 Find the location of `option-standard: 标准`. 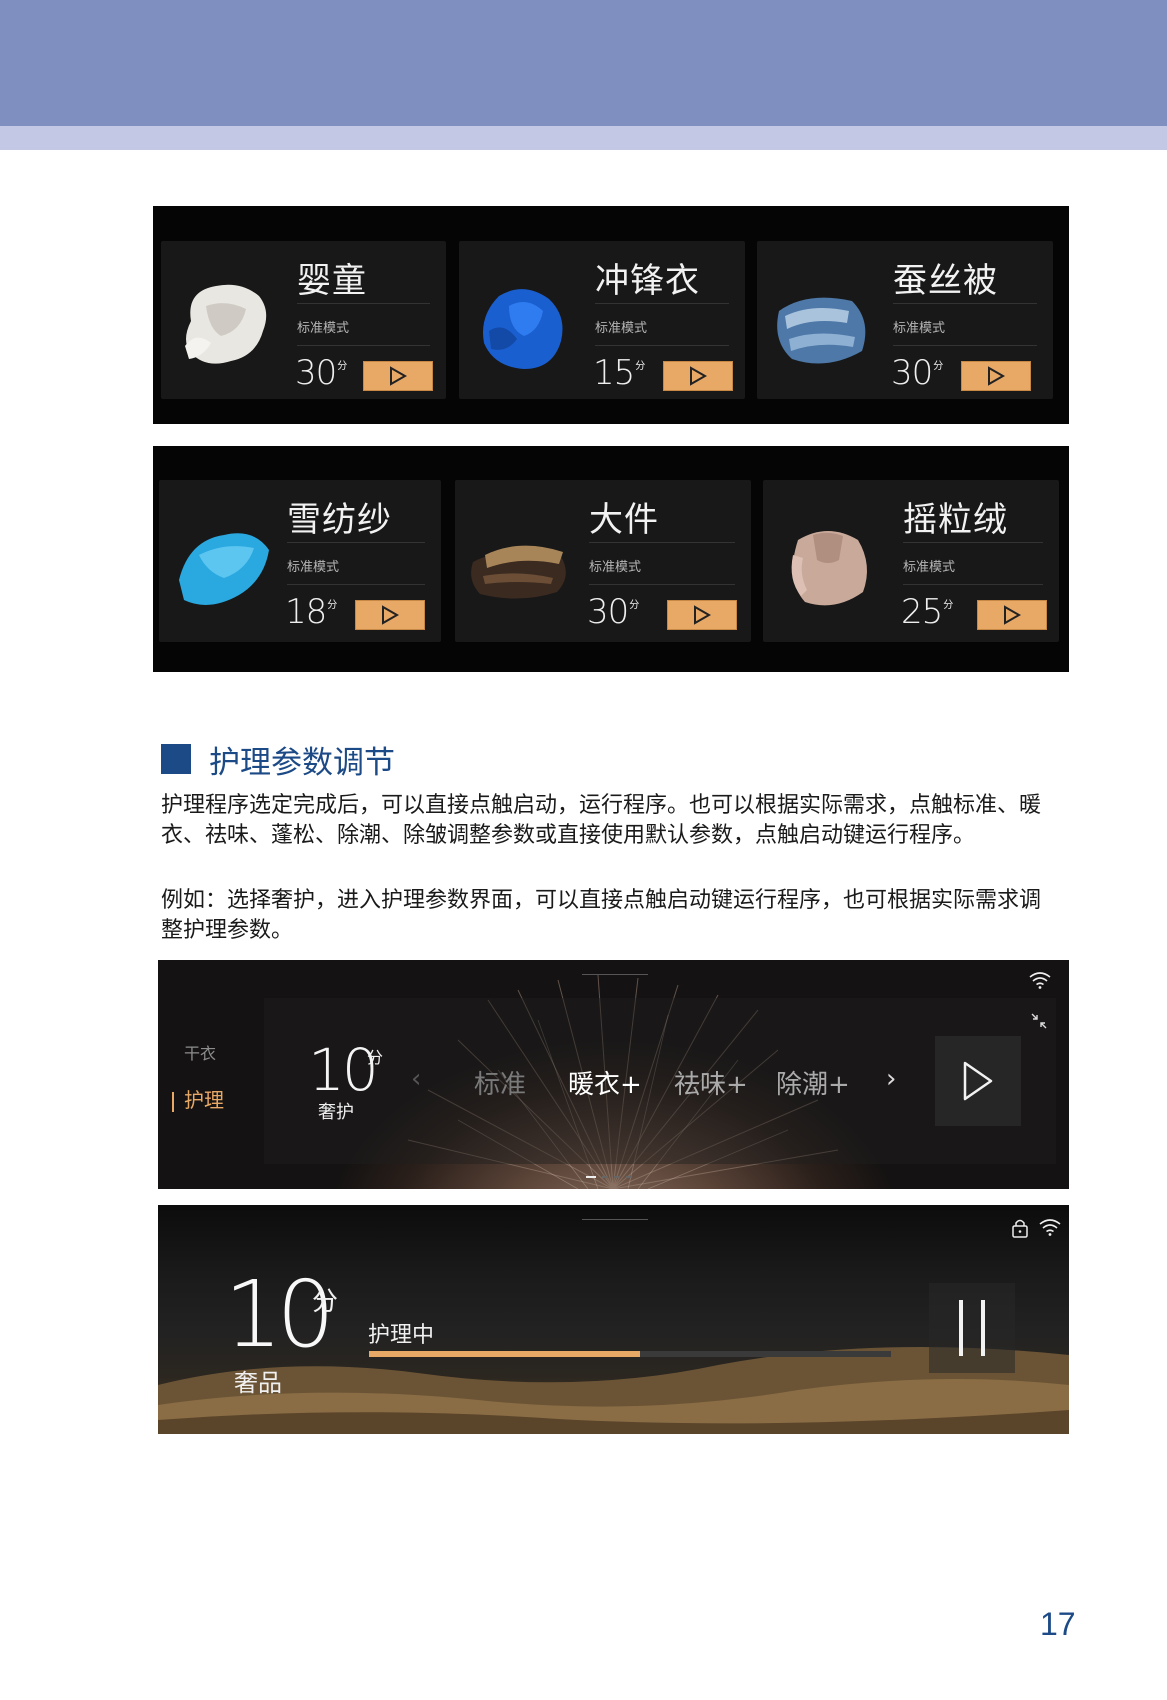

option-standard: 标准 is located at coordinates (500, 1082).